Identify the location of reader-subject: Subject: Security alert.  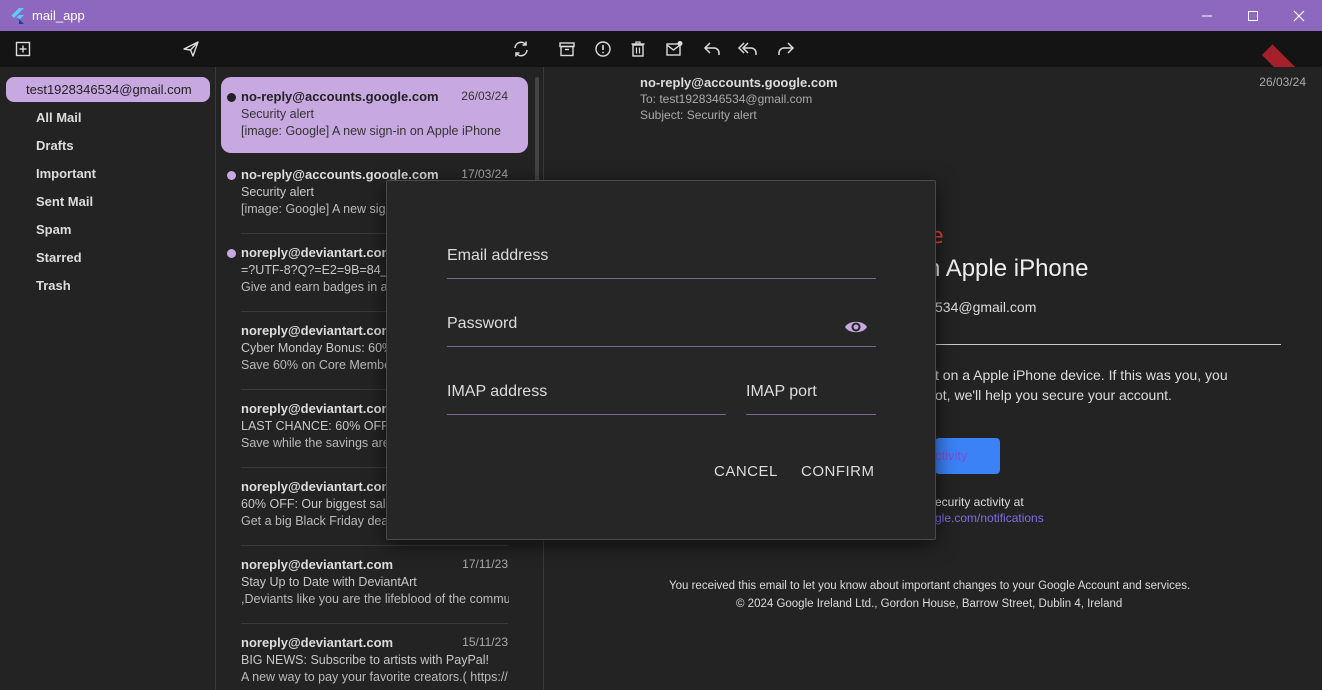
(698, 115).